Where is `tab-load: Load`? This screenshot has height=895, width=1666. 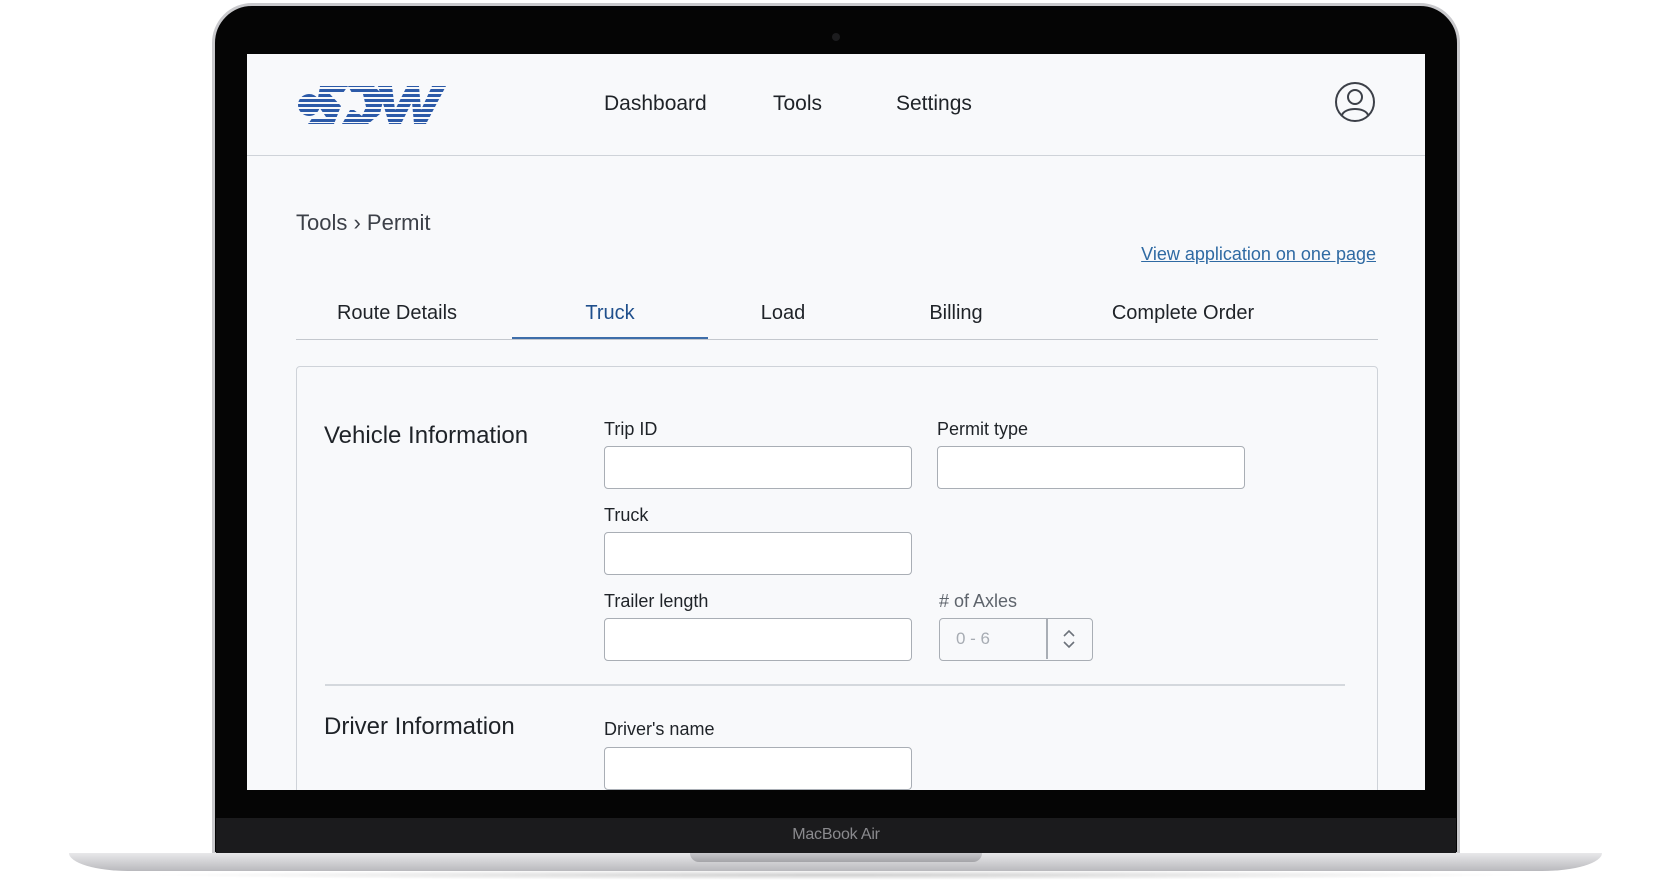
tab-load: Load is located at coordinates (783, 319).